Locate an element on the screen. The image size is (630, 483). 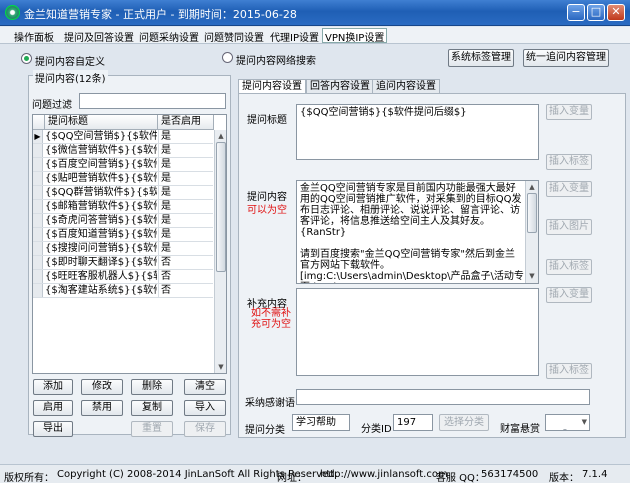
content-scroll-up-icon: ▲ is located at coordinates (532, 187).